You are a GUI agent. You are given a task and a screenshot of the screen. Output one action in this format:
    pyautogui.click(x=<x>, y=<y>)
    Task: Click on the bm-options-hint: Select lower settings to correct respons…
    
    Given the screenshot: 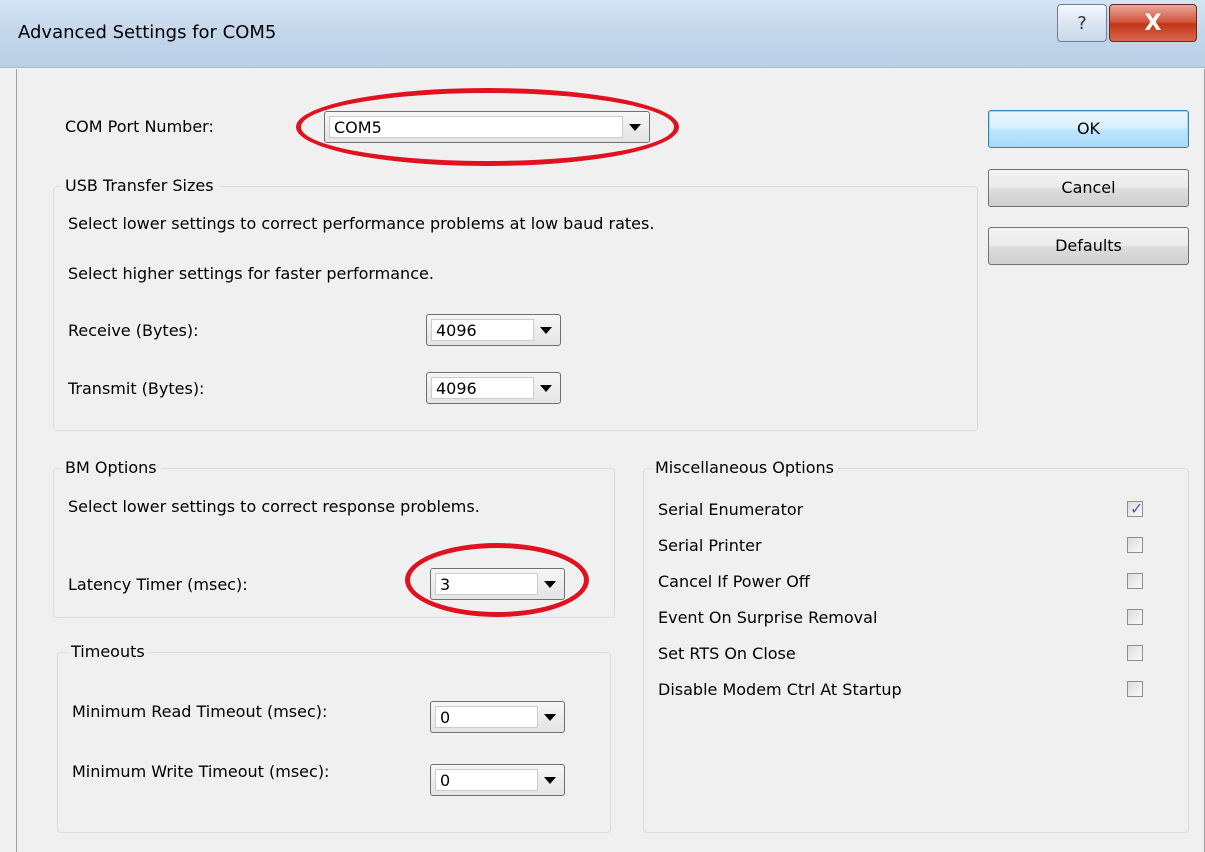 What is the action you would take?
    pyautogui.click(x=274, y=506)
    